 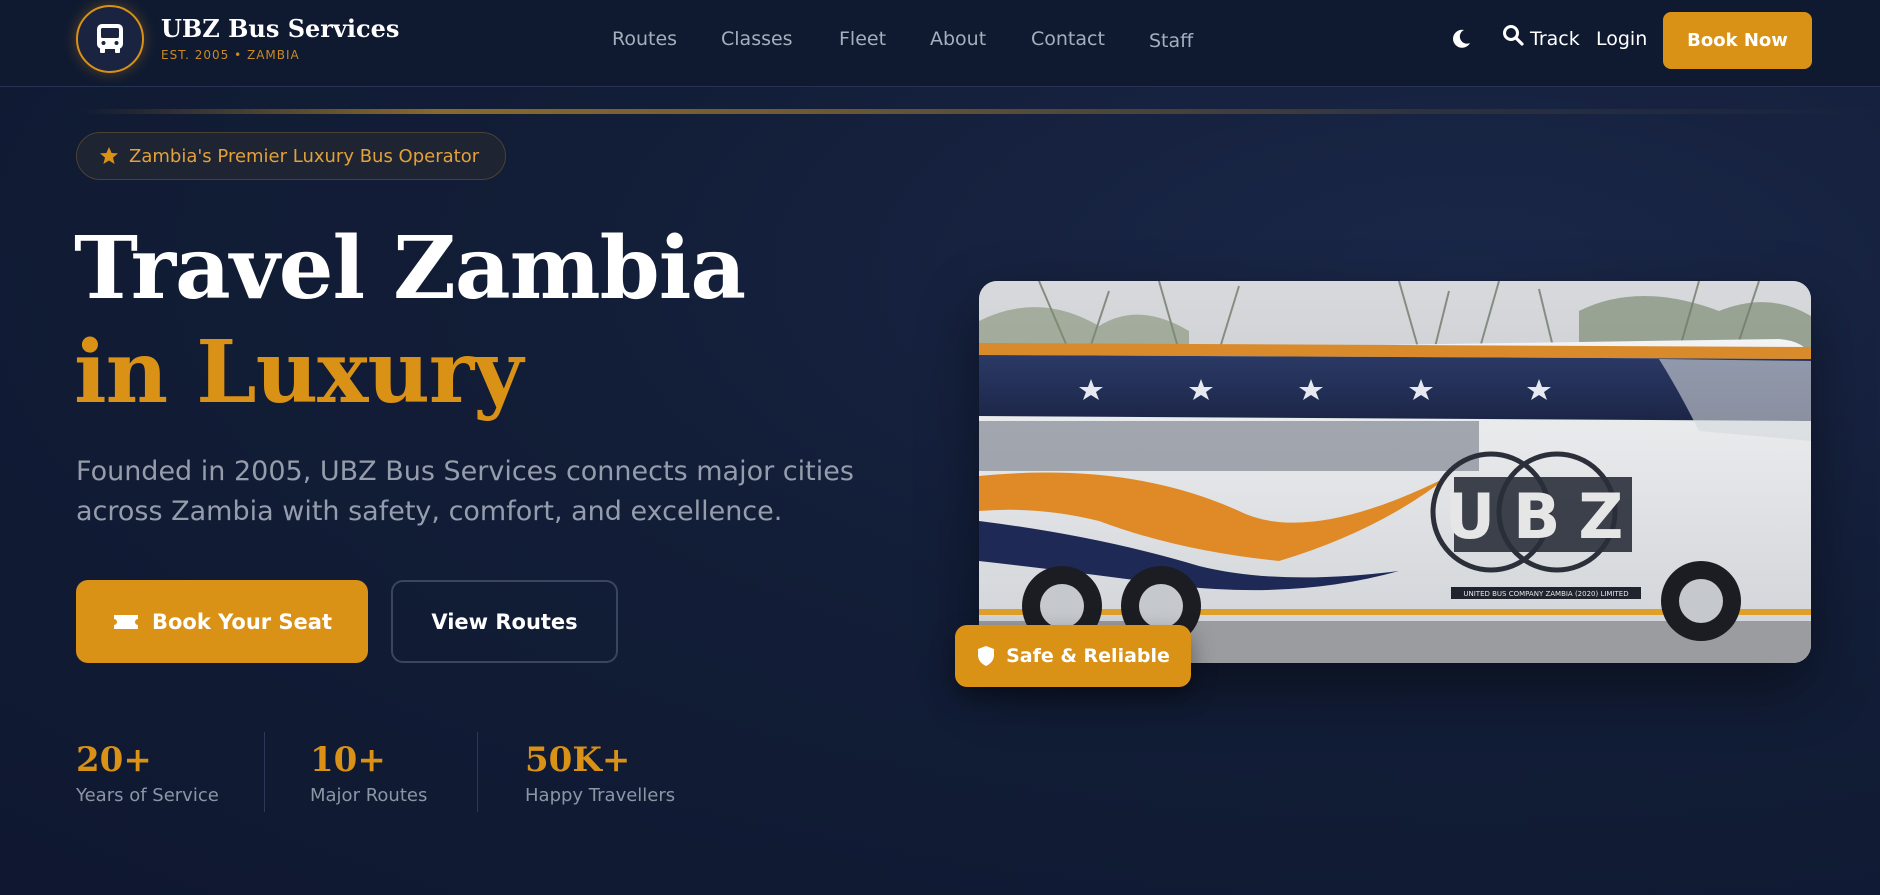 I want to click on nav-item-about: About, so click(x=958, y=39).